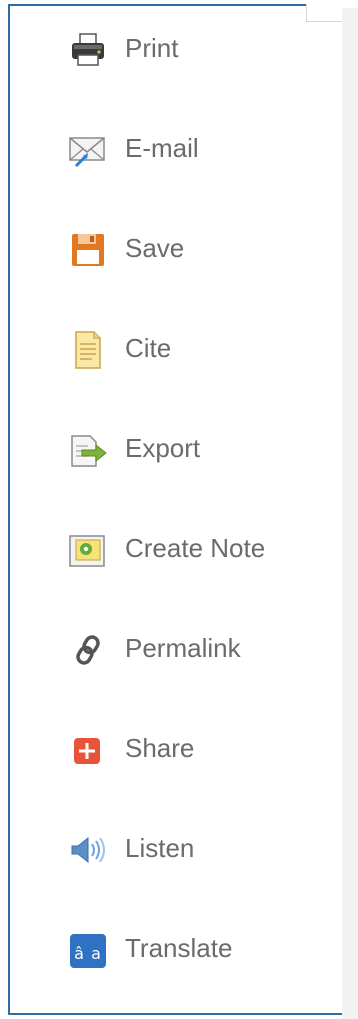  What do you see at coordinates (324, 13) in the screenshot?
I see `panel-tab-notch` at bounding box center [324, 13].